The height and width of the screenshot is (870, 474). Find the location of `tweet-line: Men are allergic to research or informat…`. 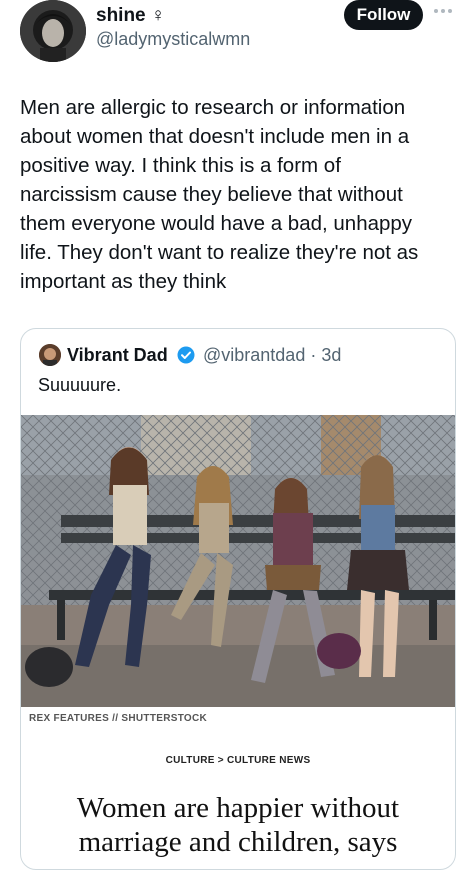

tweet-line: Men are allergic to research or informat… is located at coordinates (213, 107).